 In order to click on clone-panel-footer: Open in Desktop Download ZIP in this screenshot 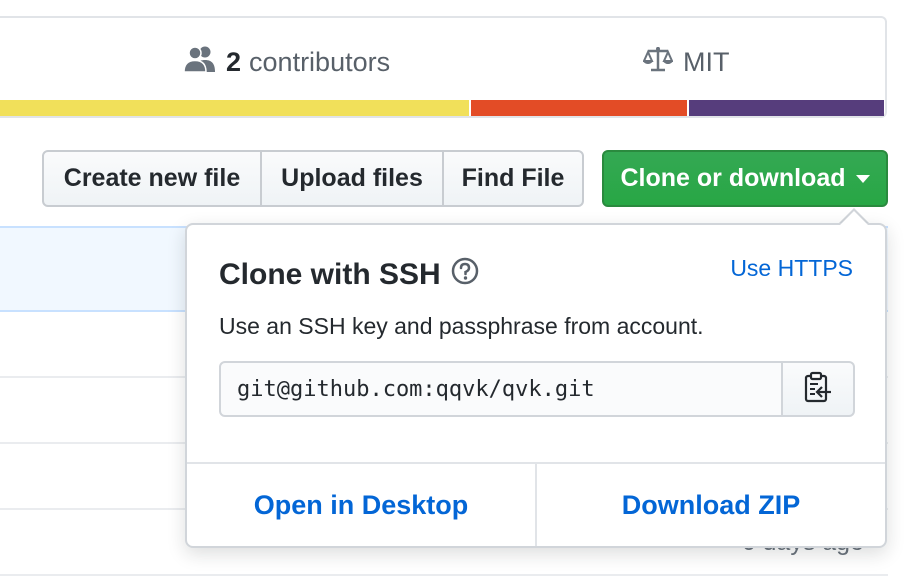, I will do `click(536, 504)`.